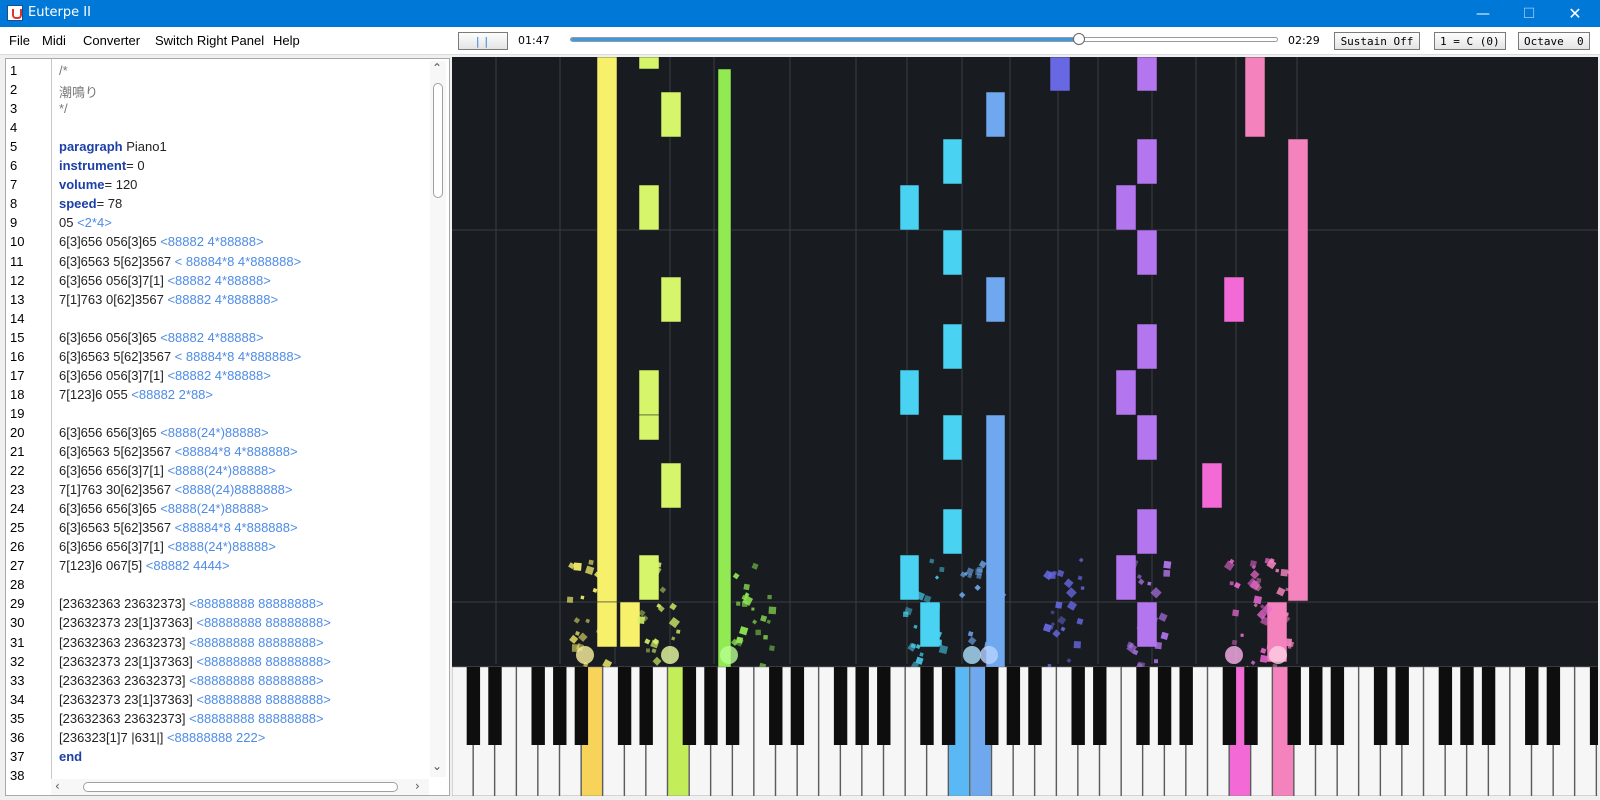  What do you see at coordinates (57, 786) in the screenshot?
I see `scroll-left-icon: ‹` at bounding box center [57, 786].